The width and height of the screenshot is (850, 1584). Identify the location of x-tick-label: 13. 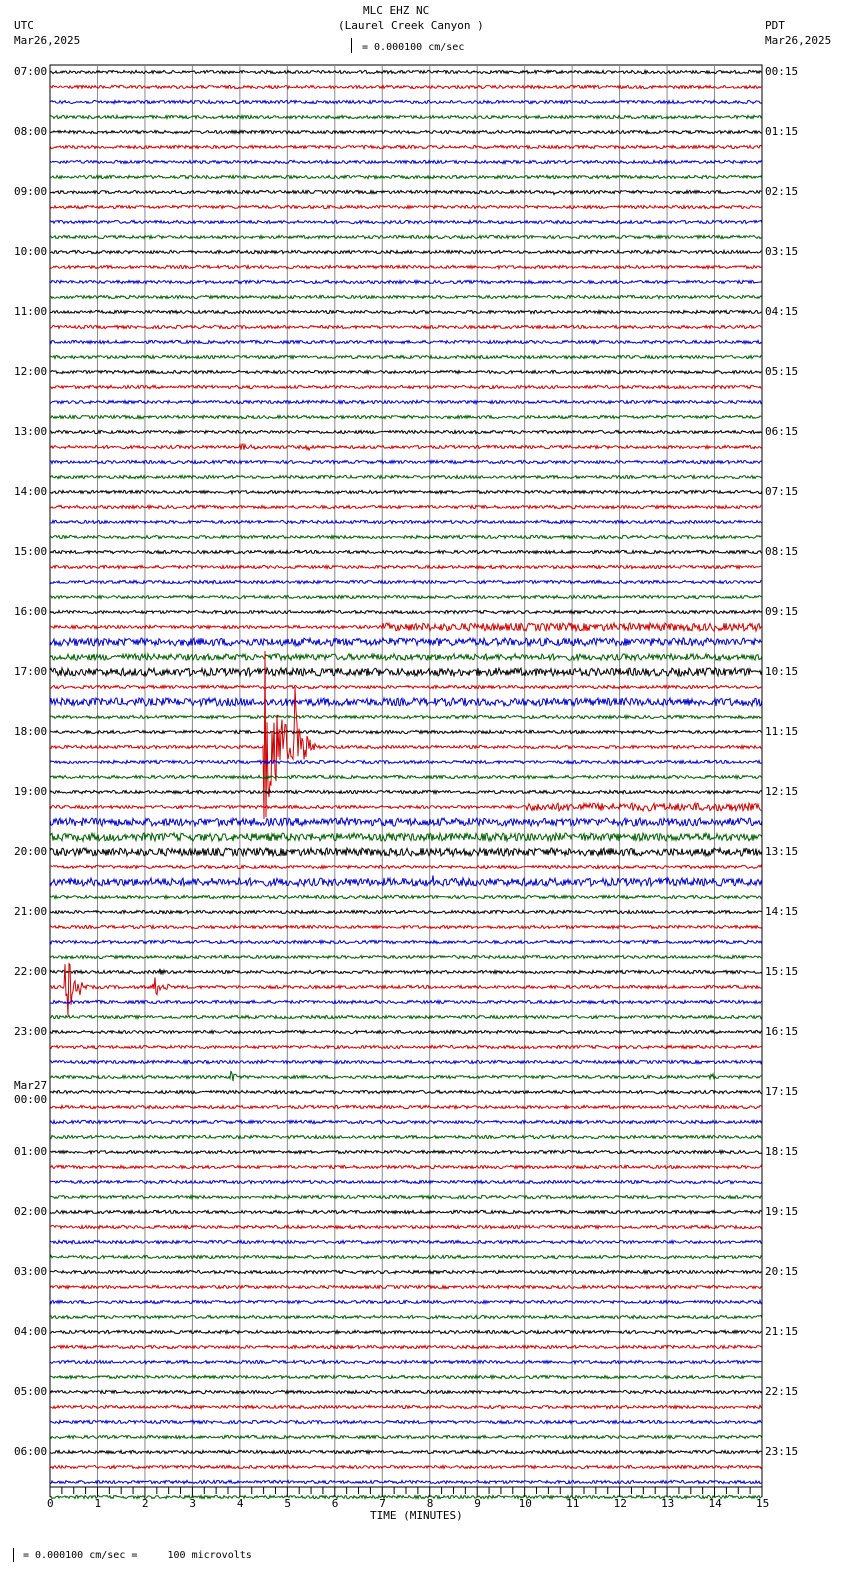
(668, 1503).